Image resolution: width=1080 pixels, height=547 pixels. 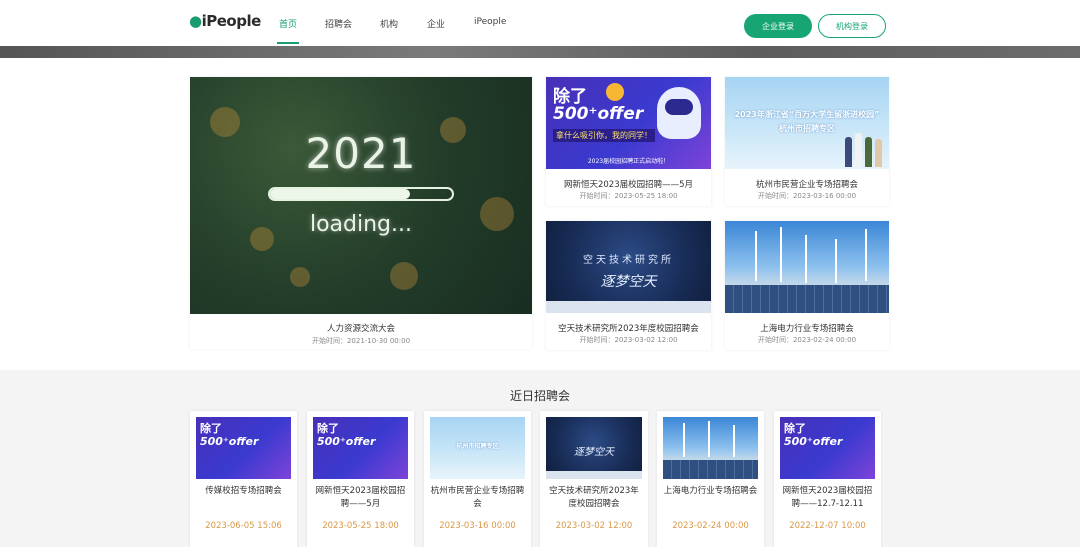 What do you see at coordinates (679, 113) in the screenshot?
I see `robot-icon` at bounding box center [679, 113].